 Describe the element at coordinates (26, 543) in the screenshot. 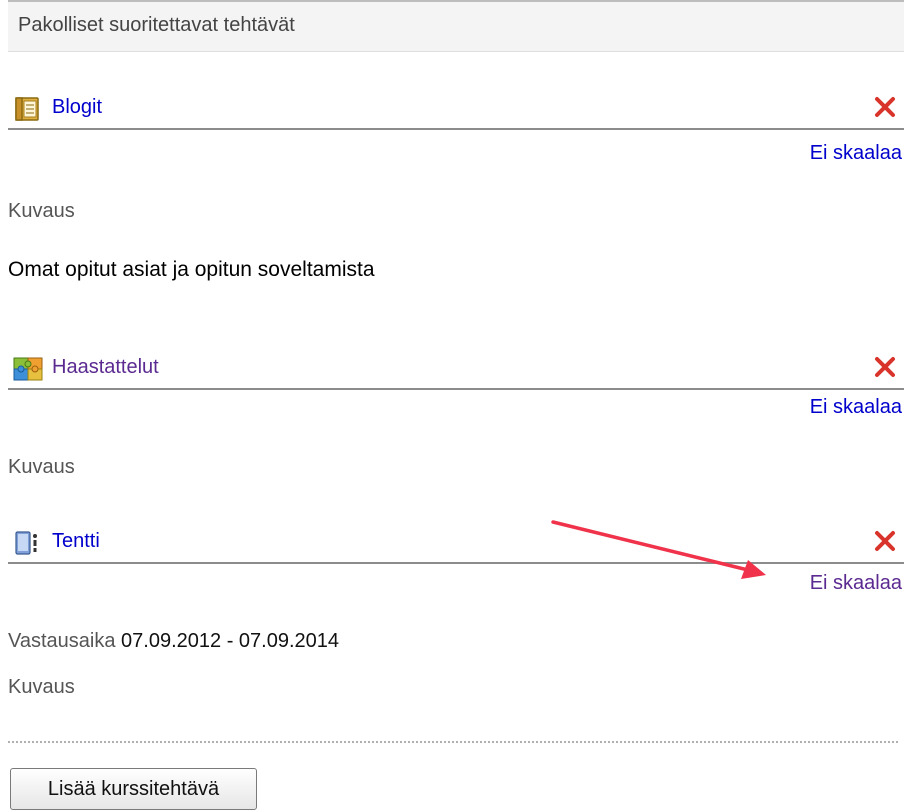

I see `exam-device-icon` at that location.